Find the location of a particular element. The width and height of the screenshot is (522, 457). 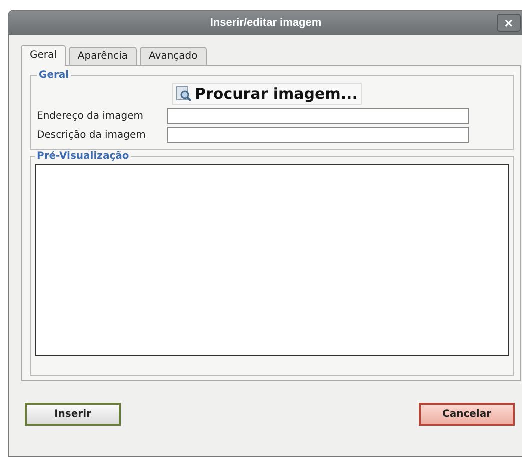

search-icon is located at coordinates (184, 94).